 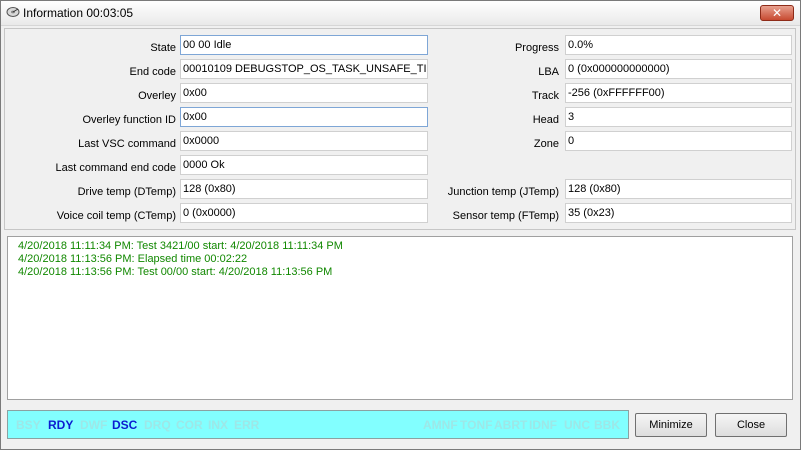 I want to click on sensor-temp-label: Sensor temp (FTemp), so click(x=505, y=216).